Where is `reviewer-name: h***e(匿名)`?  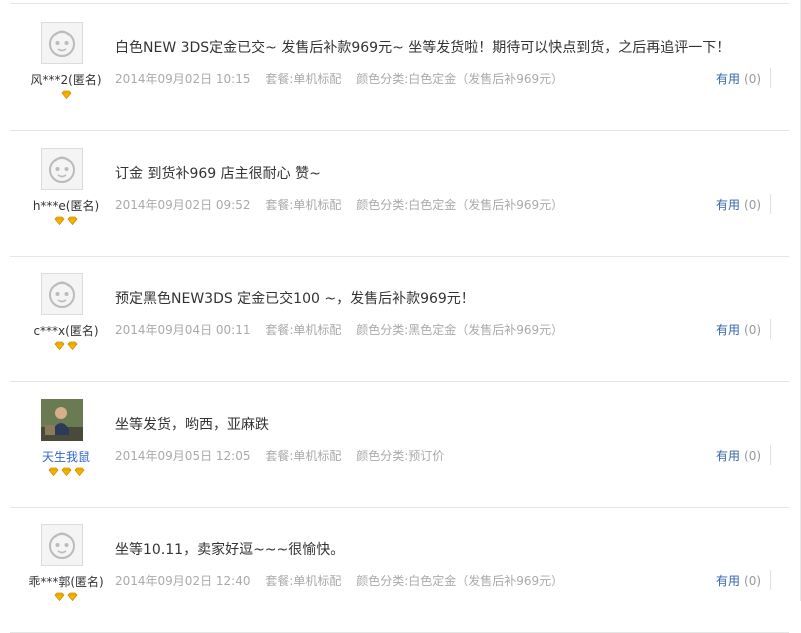
reviewer-name: h***e(匿名) is located at coordinates (66, 205).